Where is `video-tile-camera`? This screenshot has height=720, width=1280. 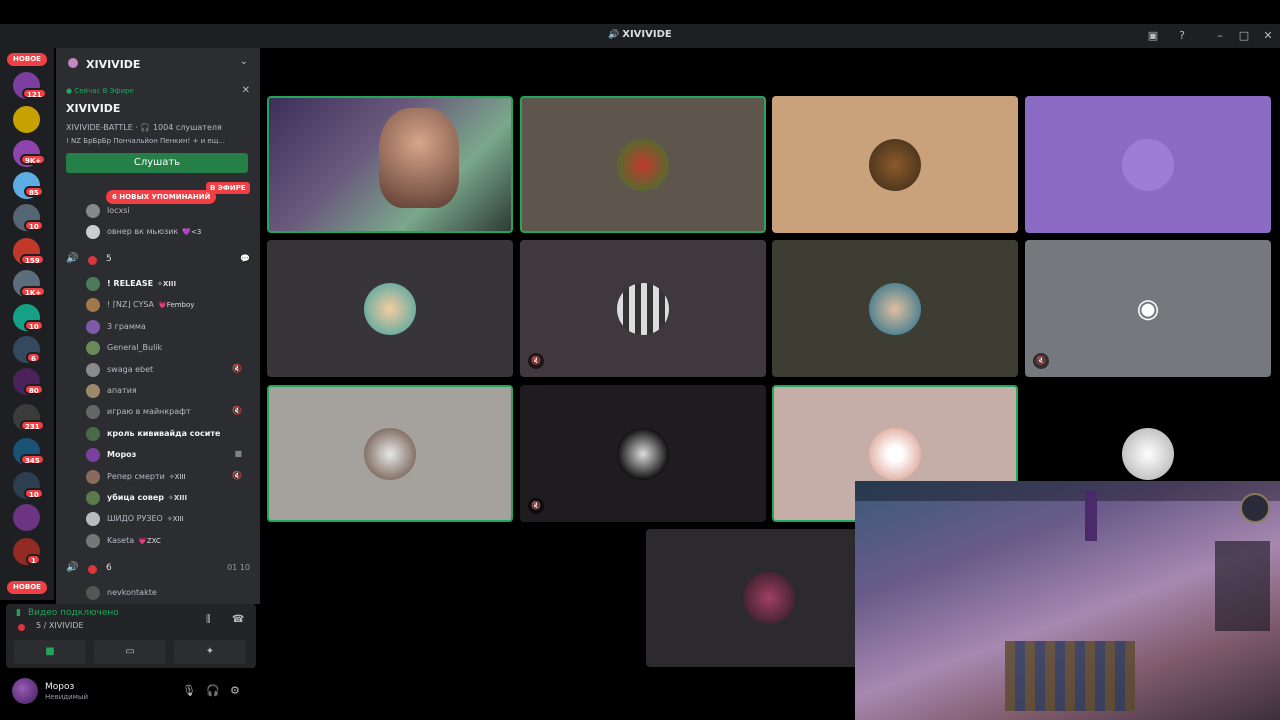
video-tile-camera is located at coordinates (390, 164).